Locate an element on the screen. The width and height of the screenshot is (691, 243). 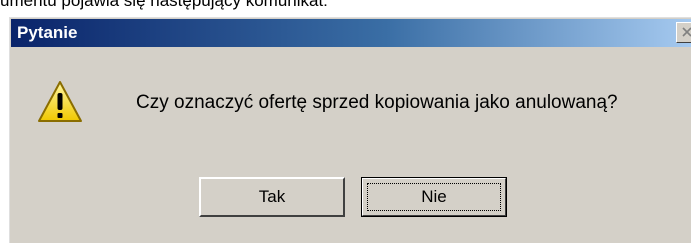
close-icon is located at coordinates (686, 32).